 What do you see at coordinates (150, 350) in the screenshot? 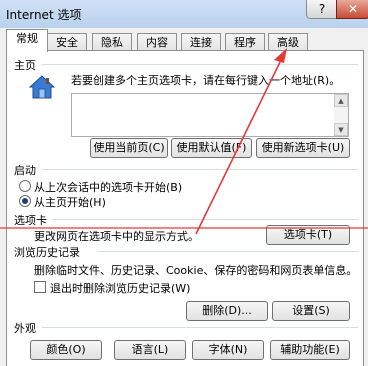
I see `languages-button: 语言(L)` at bounding box center [150, 350].